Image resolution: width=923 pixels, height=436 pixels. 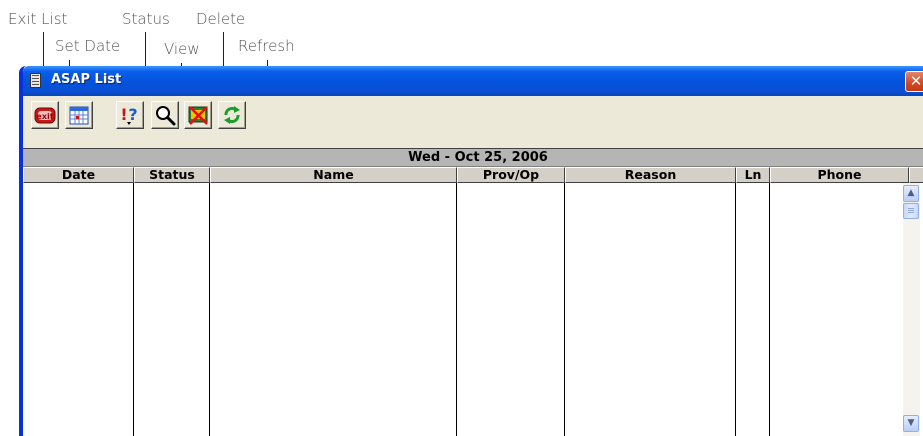 I want to click on column-header-filler, so click(x=916, y=175).